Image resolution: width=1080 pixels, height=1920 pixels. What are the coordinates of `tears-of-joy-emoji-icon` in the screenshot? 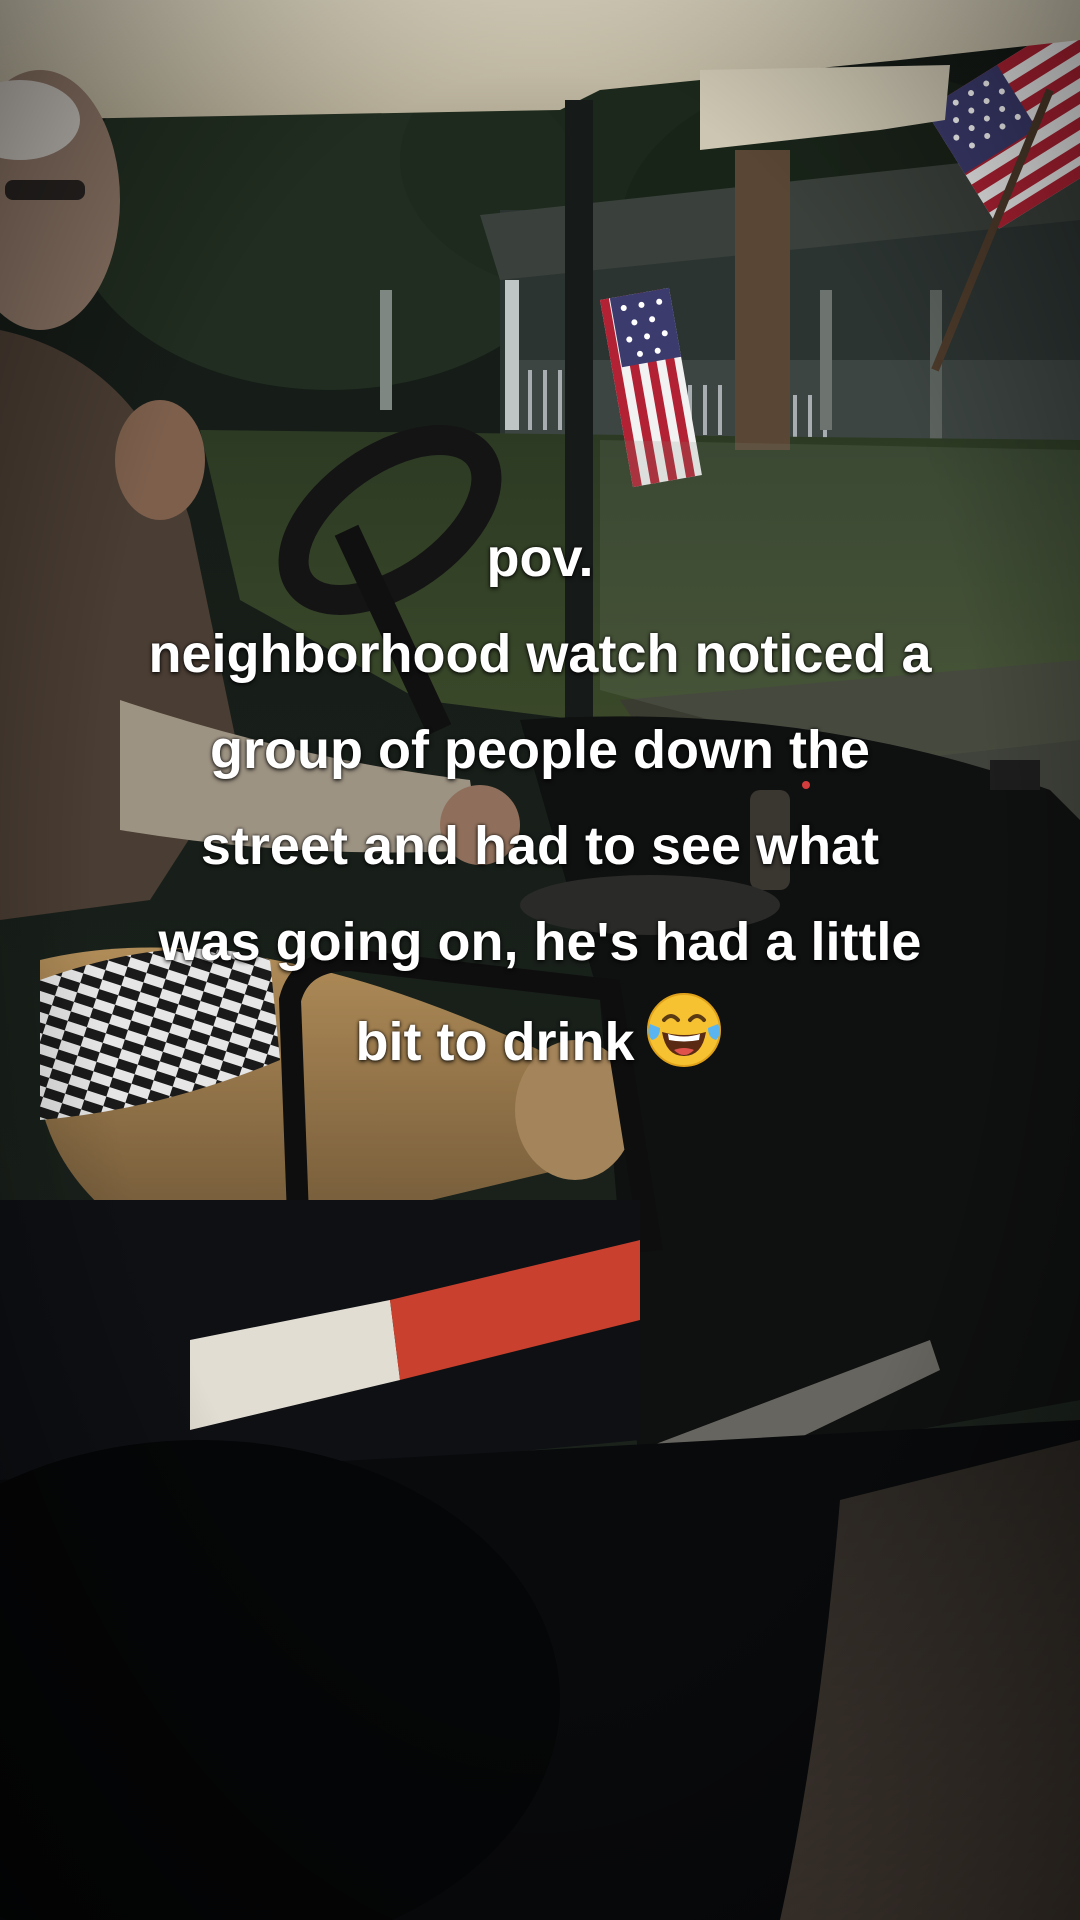 It's located at (684, 1045).